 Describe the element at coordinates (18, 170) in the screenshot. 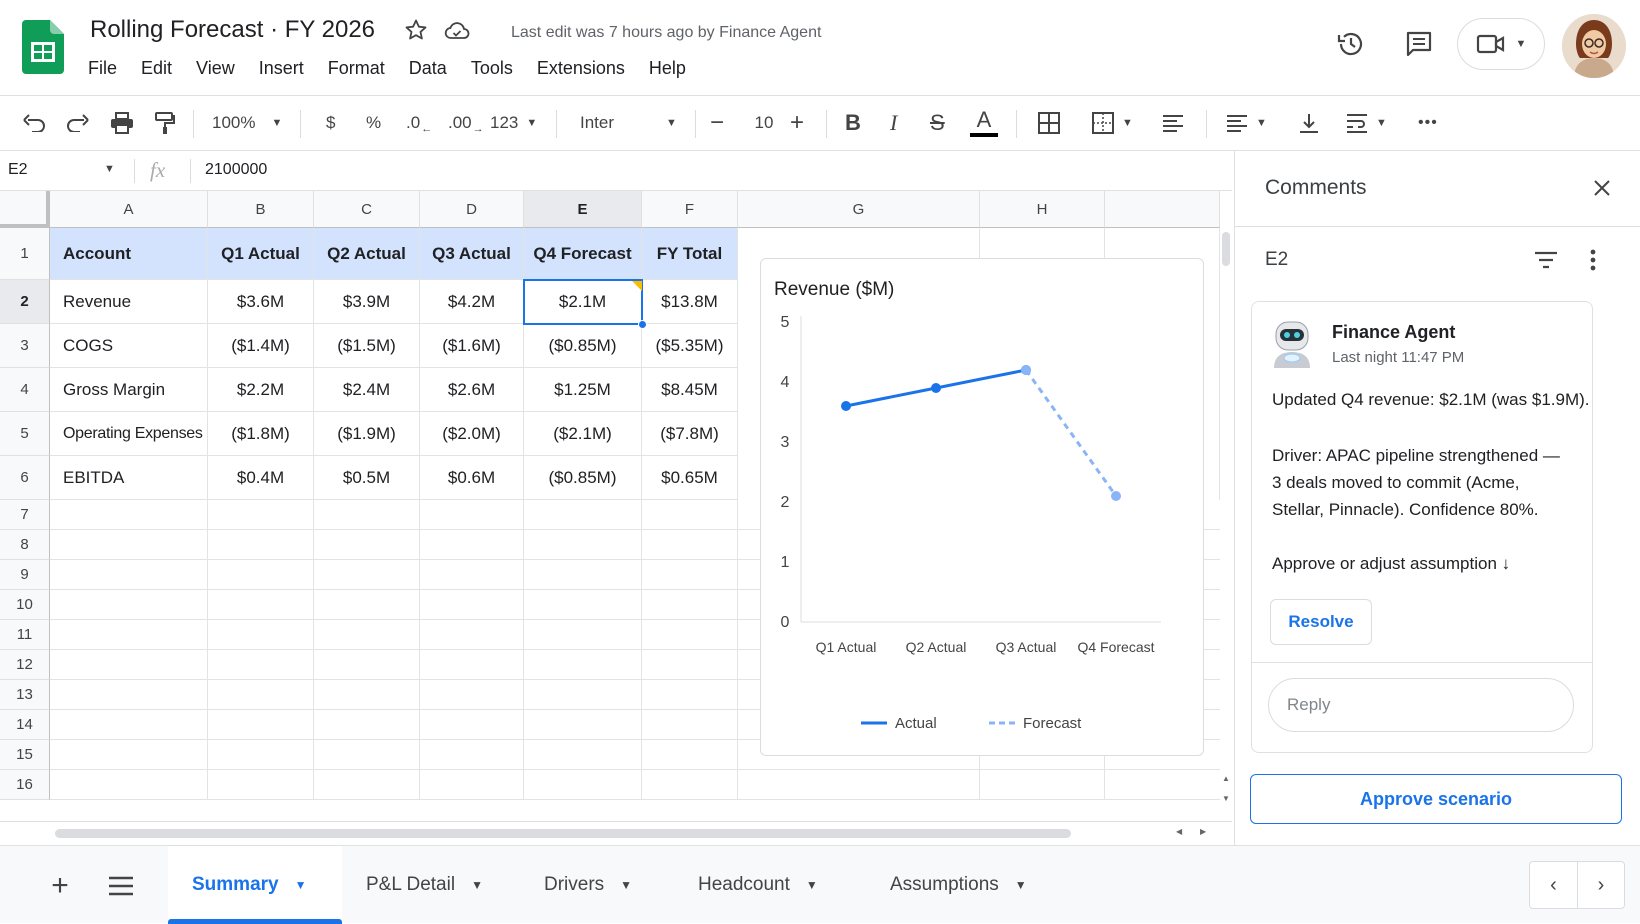

I see `name-box: E2` at that location.